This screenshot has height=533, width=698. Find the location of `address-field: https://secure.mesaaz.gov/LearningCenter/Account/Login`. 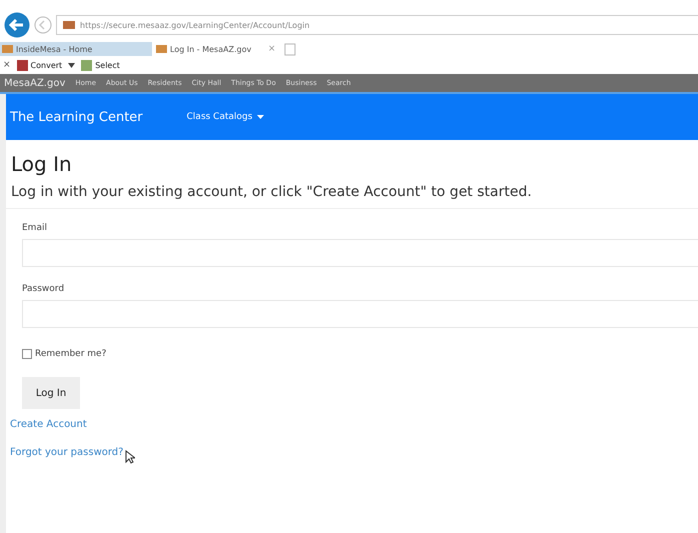

address-field: https://secure.mesaaz.gov/LearningCenter/Account/Login is located at coordinates (377, 25).